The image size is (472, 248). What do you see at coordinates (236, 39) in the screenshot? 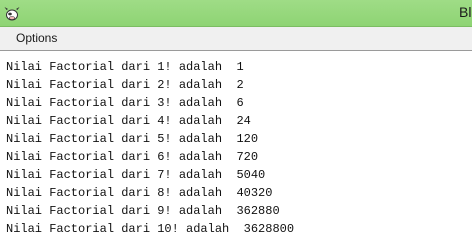
I see `menu-bar: Options` at bounding box center [236, 39].